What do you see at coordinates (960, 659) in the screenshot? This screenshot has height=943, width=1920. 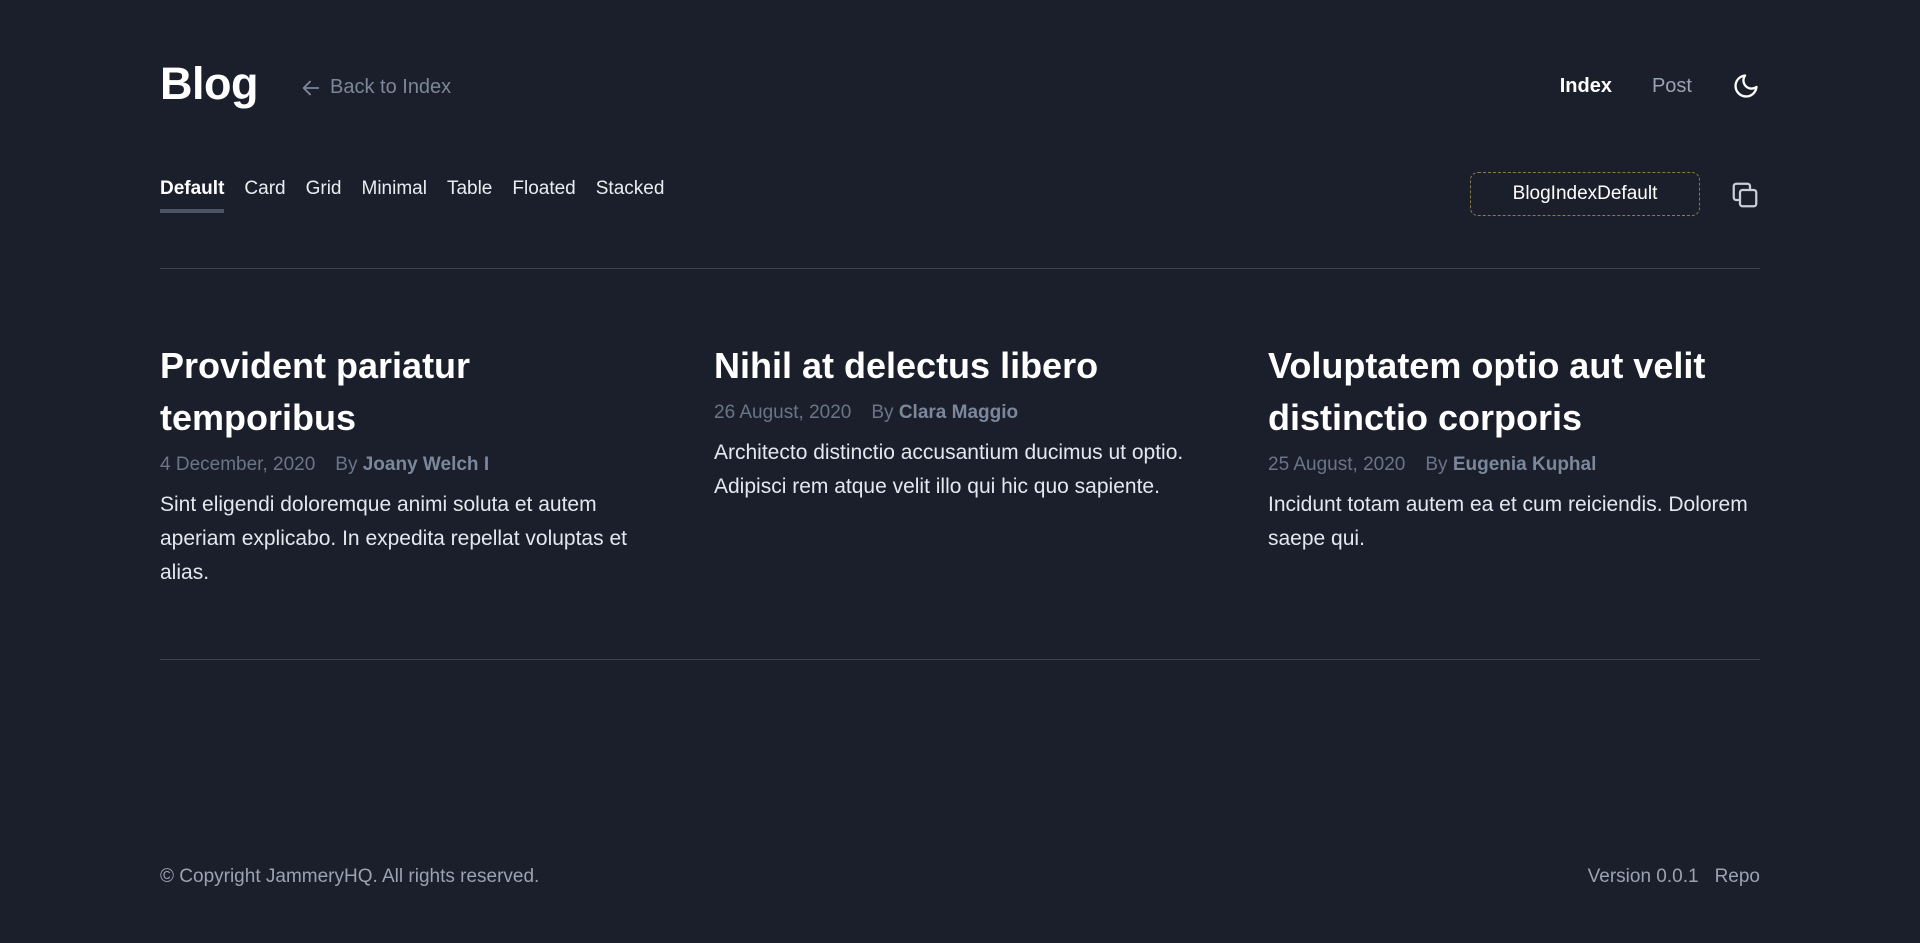 I see `divider-bottom` at bounding box center [960, 659].